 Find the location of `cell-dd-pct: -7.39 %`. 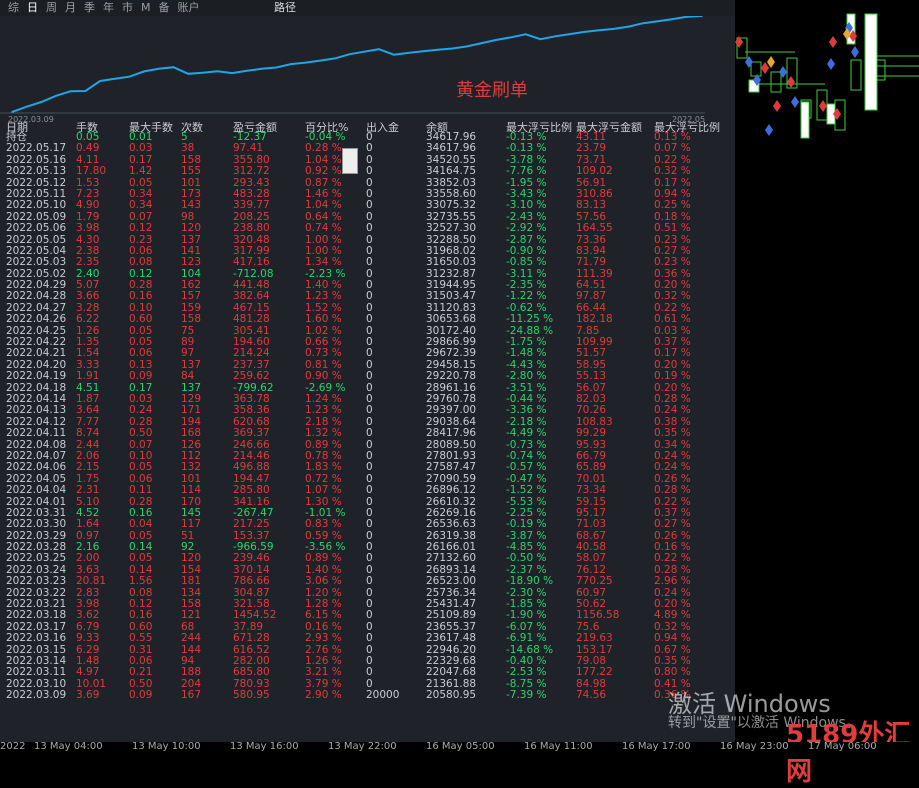

cell-dd-pct: -7.39 % is located at coordinates (526, 695).